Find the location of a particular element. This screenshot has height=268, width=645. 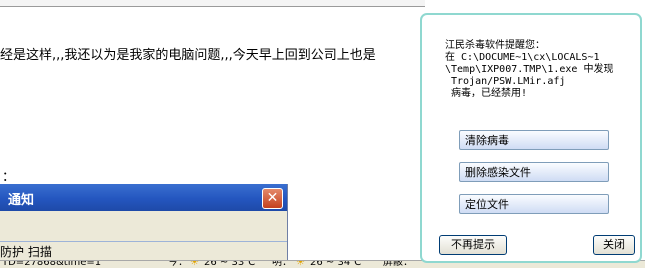

close-button: 关闭 is located at coordinates (614, 245).